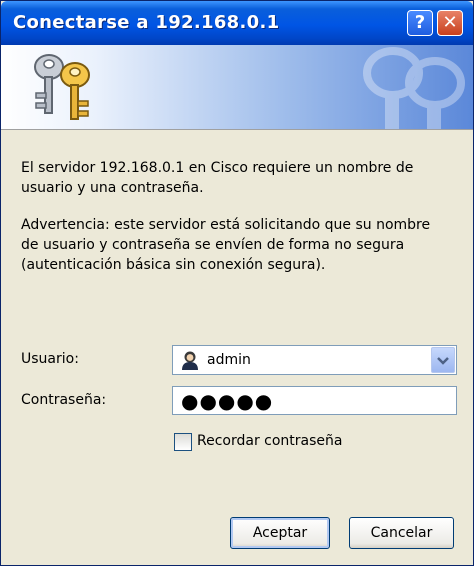 This screenshot has height=566, width=474. Describe the element at coordinates (229, 360) in the screenshot. I see `username-value: admin` at that location.